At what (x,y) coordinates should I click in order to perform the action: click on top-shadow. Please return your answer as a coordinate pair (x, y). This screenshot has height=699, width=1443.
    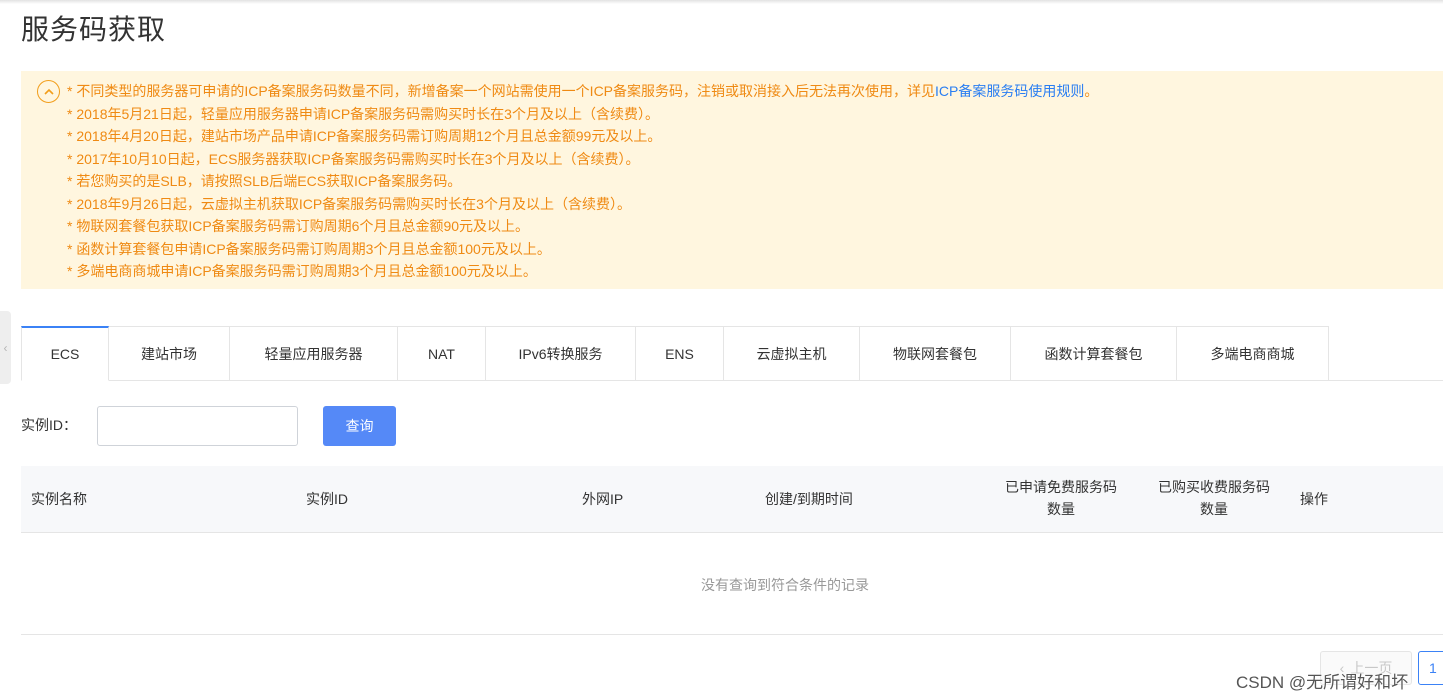
    Looking at the image, I should click on (721, 2).